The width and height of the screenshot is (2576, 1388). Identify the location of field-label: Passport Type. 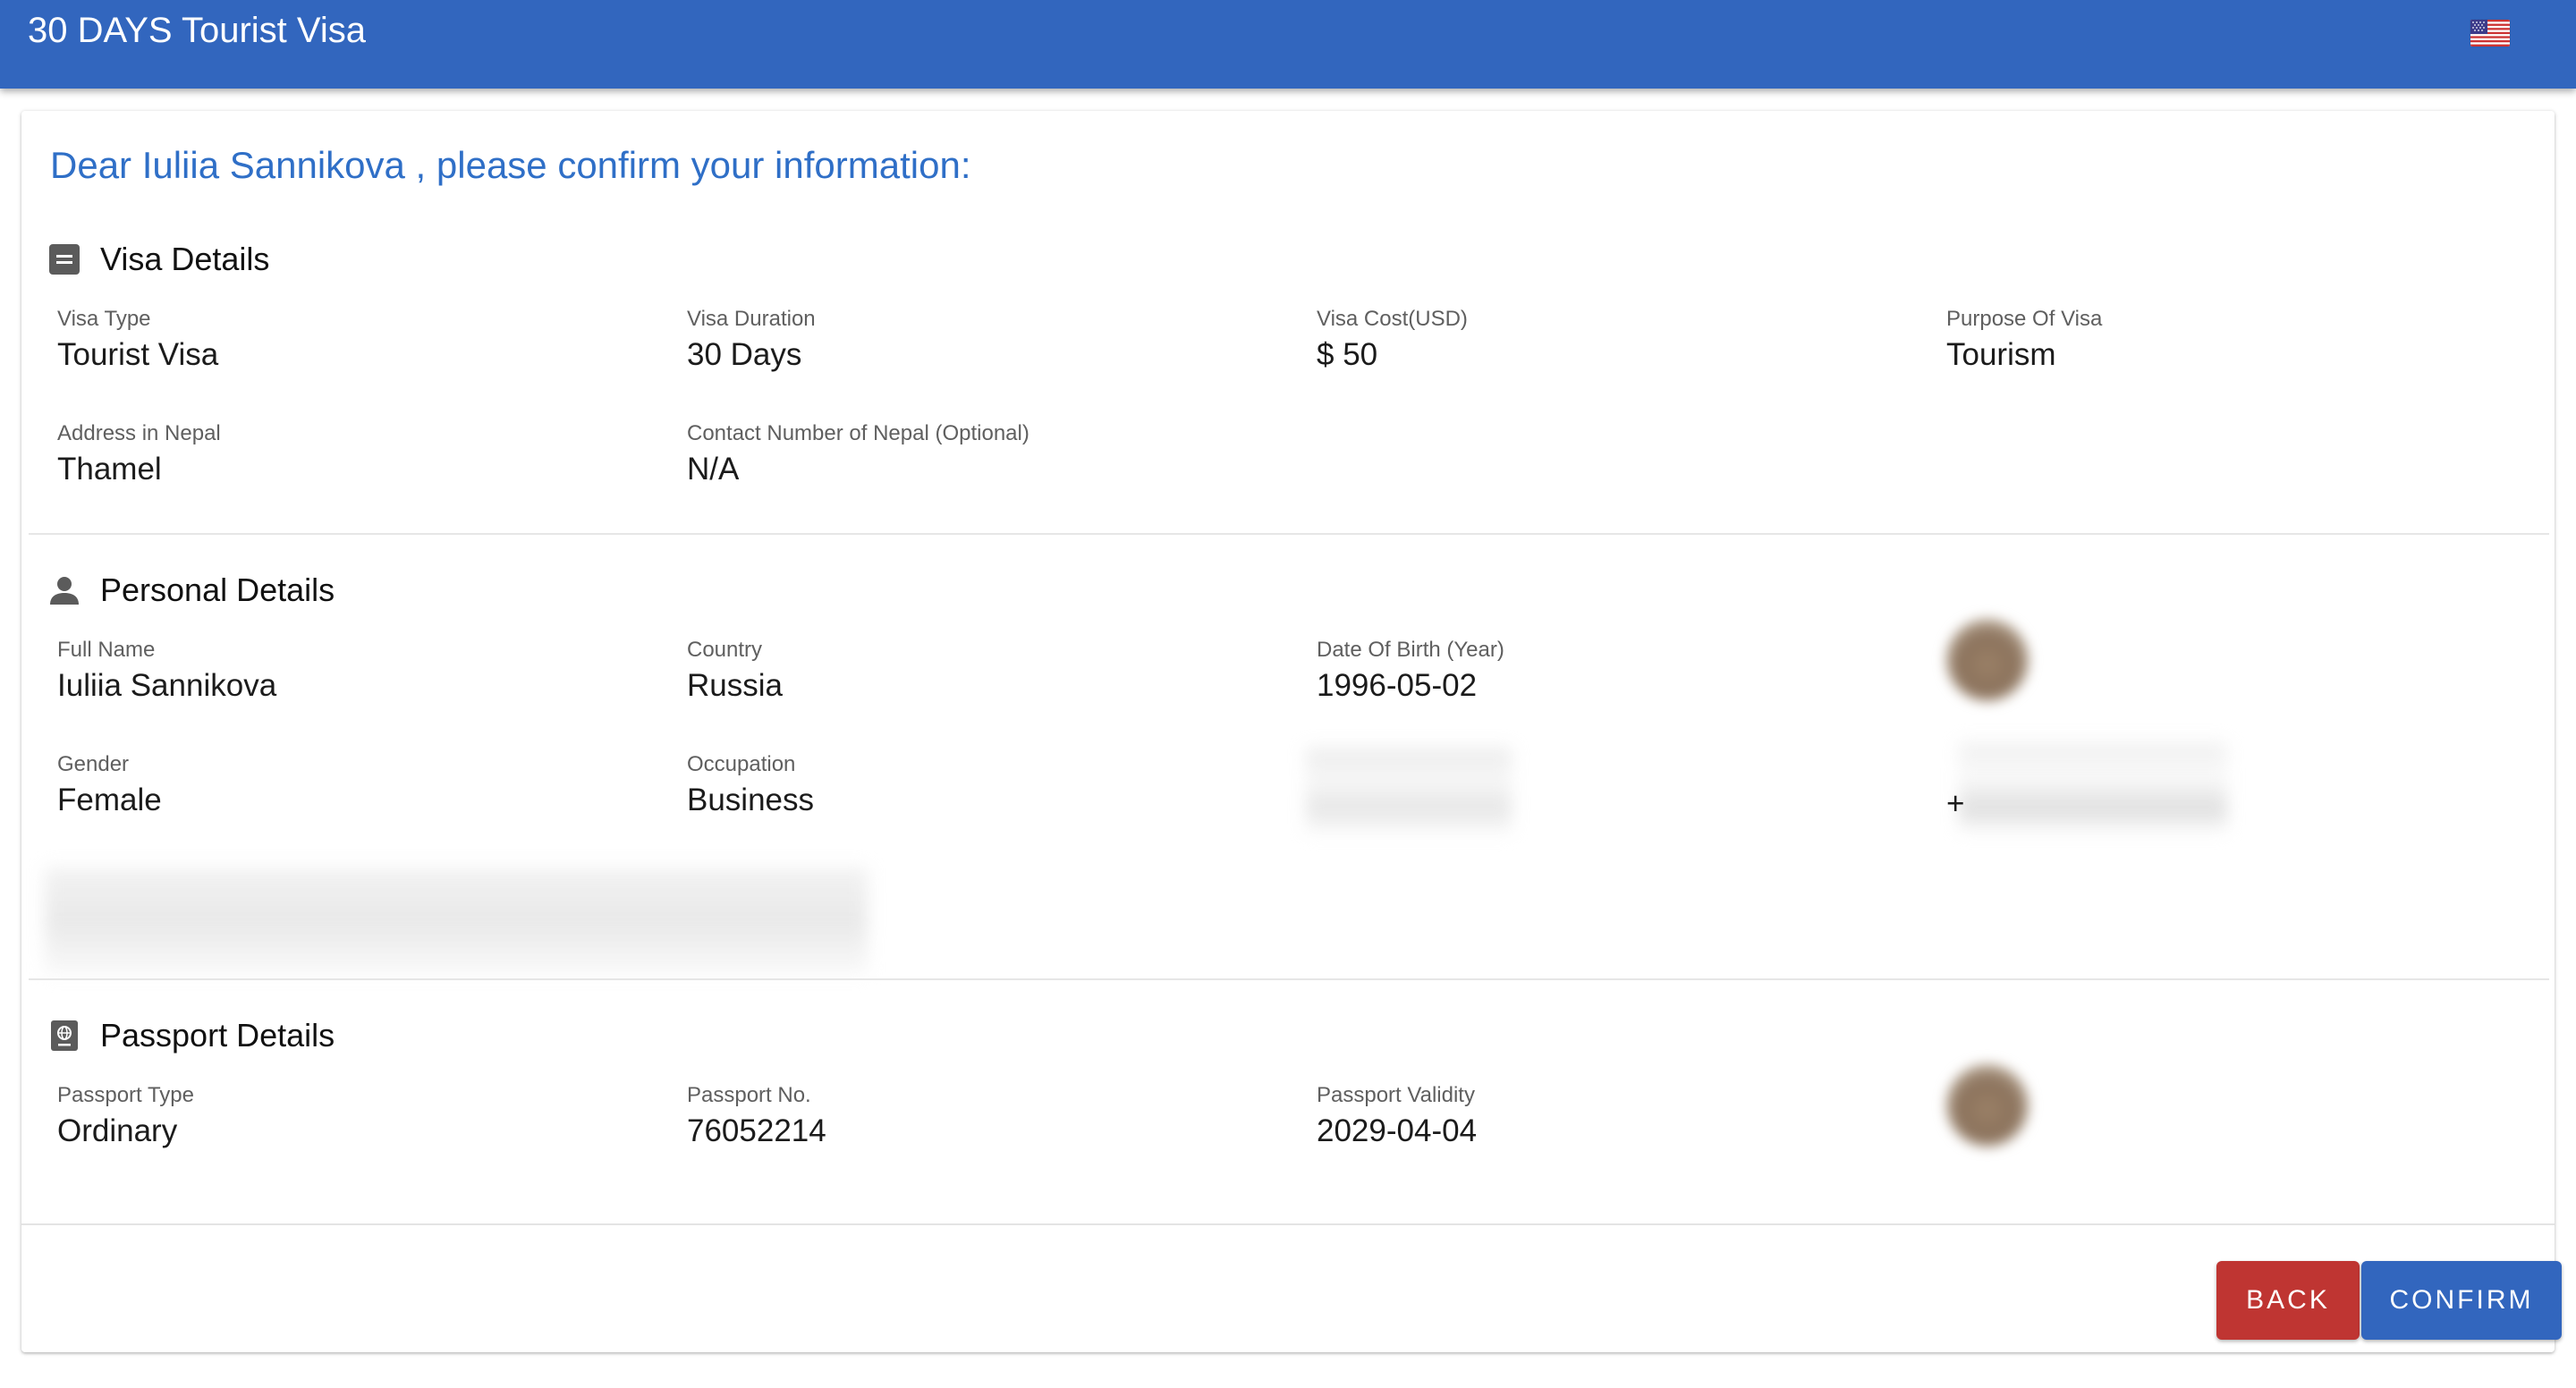
(125, 1095).